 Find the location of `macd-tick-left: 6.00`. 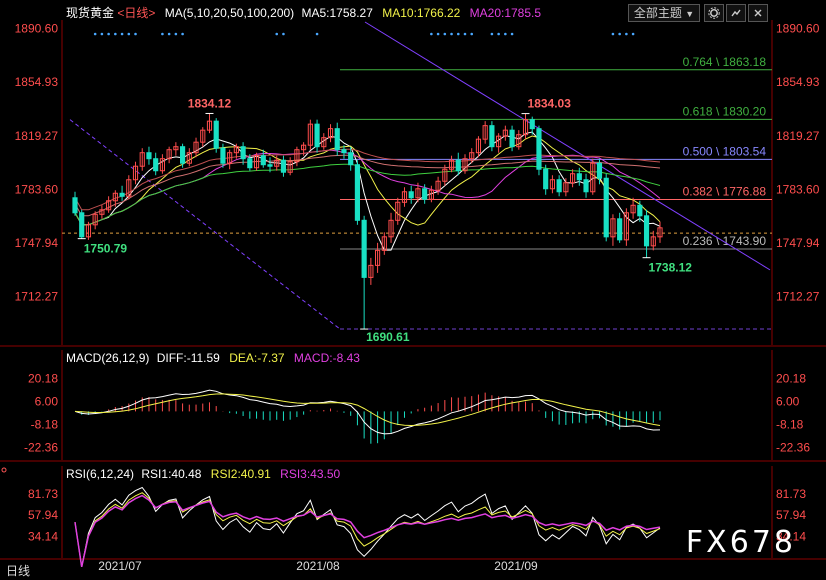

macd-tick-left: 6.00 is located at coordinates (47, 402).